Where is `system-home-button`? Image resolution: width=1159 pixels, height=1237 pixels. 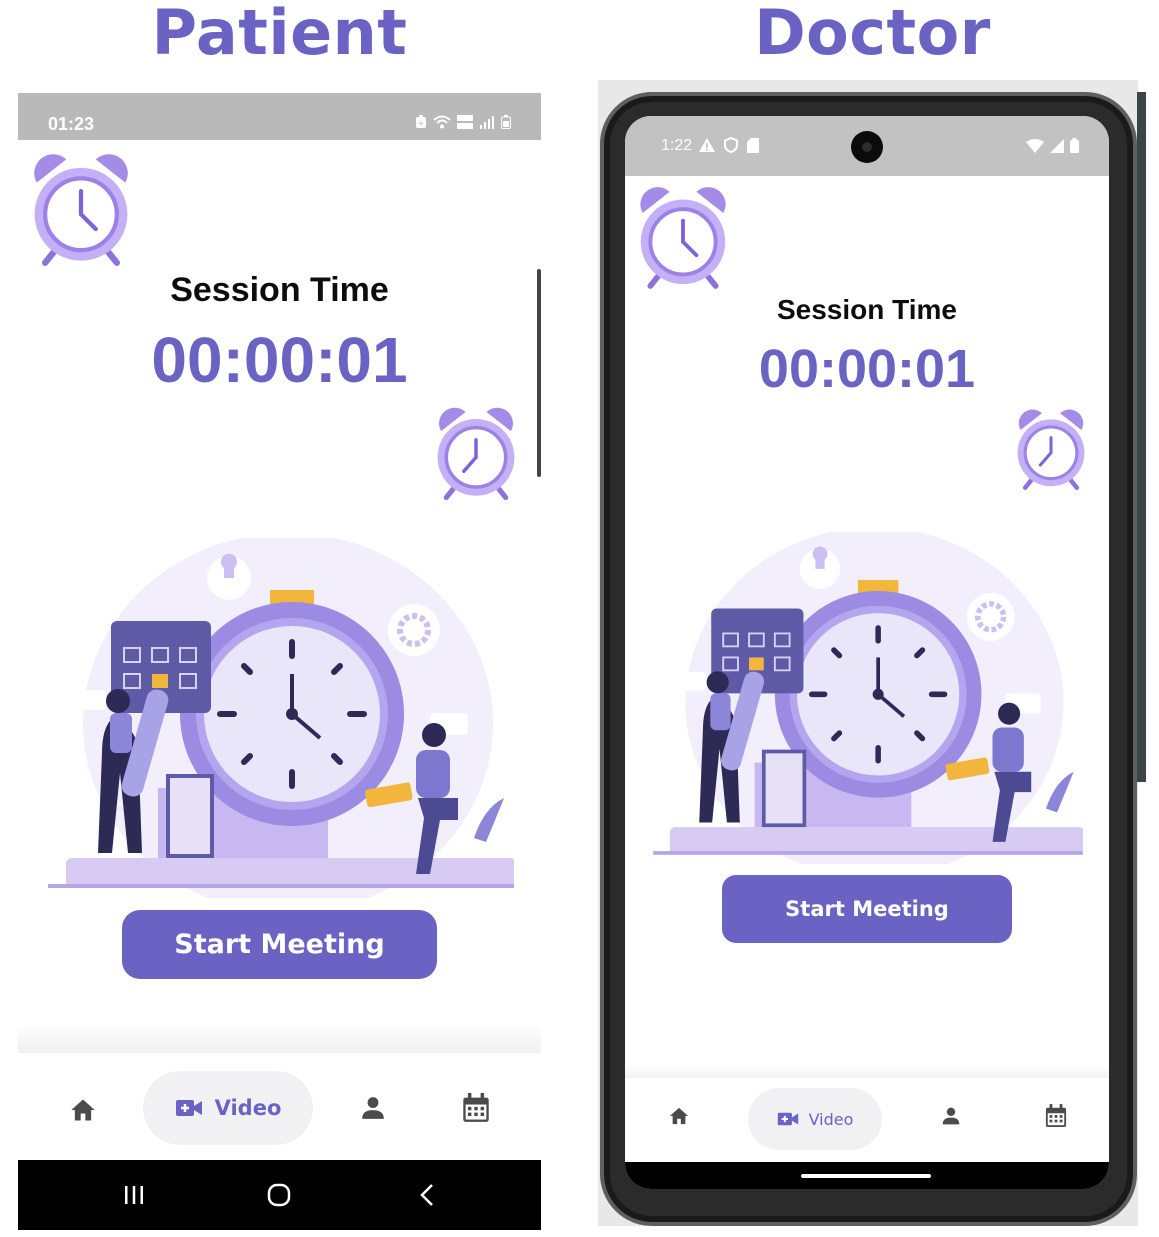
system-home-button is located at coordinates (279, 1195).